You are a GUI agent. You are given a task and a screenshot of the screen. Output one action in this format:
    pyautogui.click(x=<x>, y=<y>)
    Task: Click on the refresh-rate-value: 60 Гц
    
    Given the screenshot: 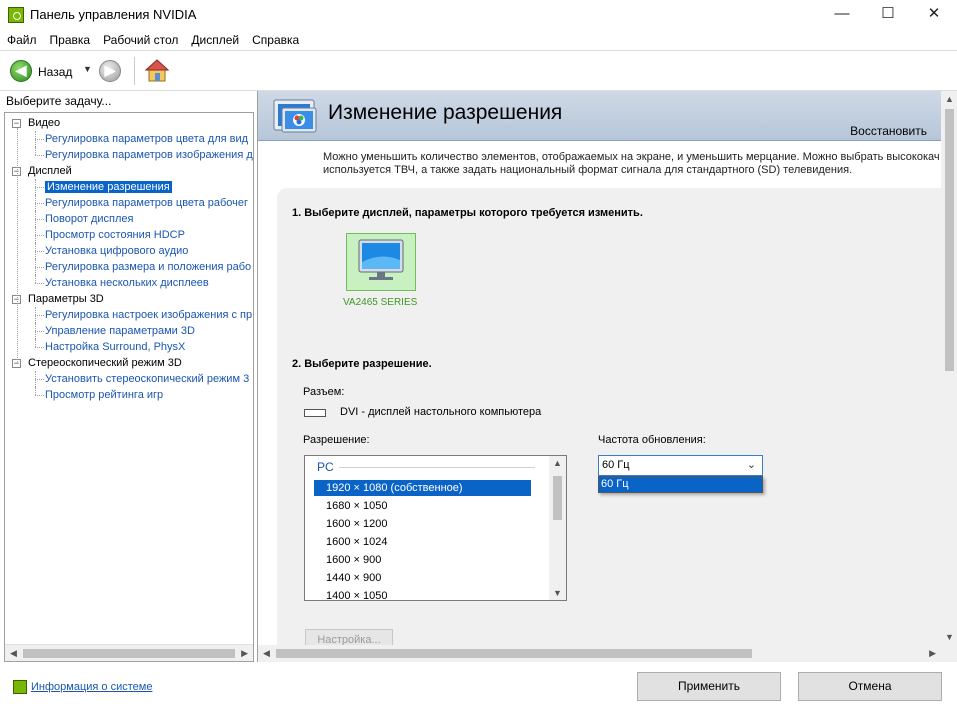 What is the action you would take?
    pyautogui.click(x=616, y=465)
    